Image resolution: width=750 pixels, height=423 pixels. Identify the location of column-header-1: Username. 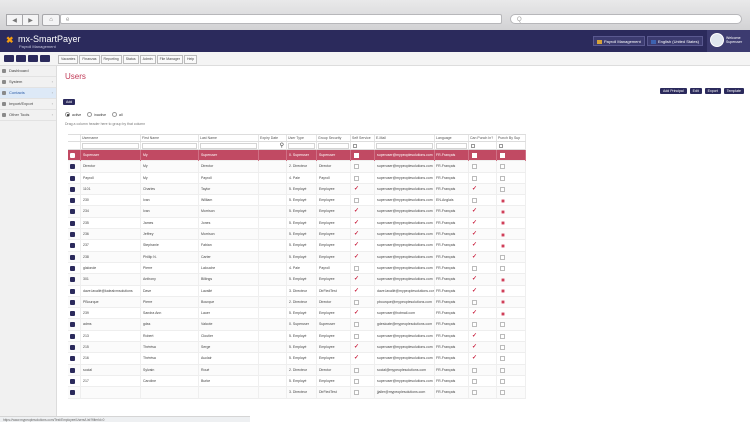
(111, 138).